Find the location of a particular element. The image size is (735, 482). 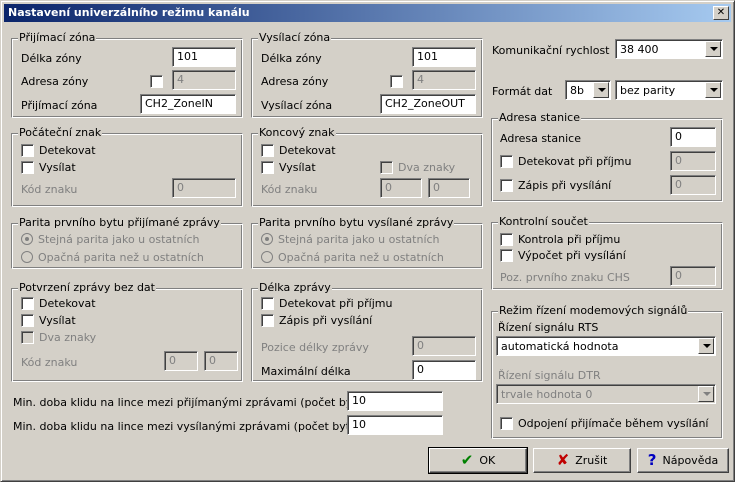

msg-length-max-input: 0 is located at coordinates (444, 370).